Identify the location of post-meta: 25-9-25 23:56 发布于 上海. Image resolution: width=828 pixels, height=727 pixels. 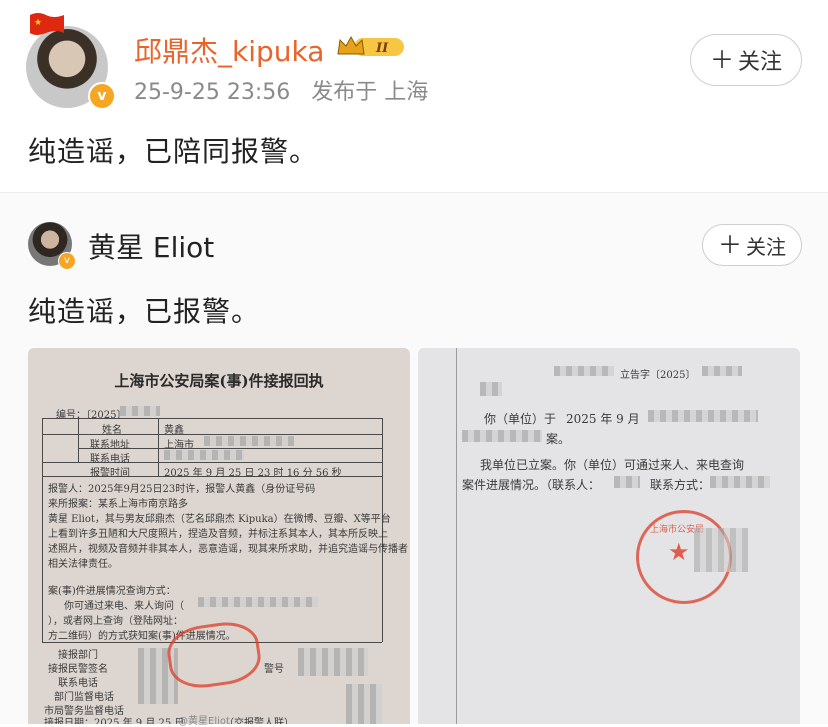
(281, 90).